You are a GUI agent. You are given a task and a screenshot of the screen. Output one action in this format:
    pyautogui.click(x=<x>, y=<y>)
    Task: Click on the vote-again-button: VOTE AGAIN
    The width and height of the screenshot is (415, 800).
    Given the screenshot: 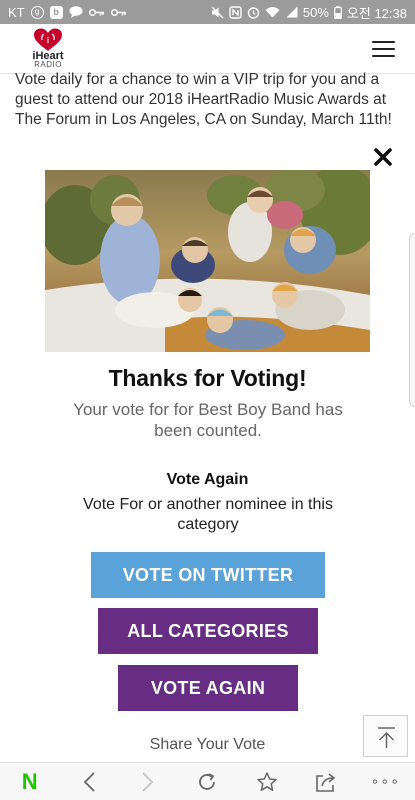 What is the action you would take?
    pyautogui.click(x=208, y=688)
    